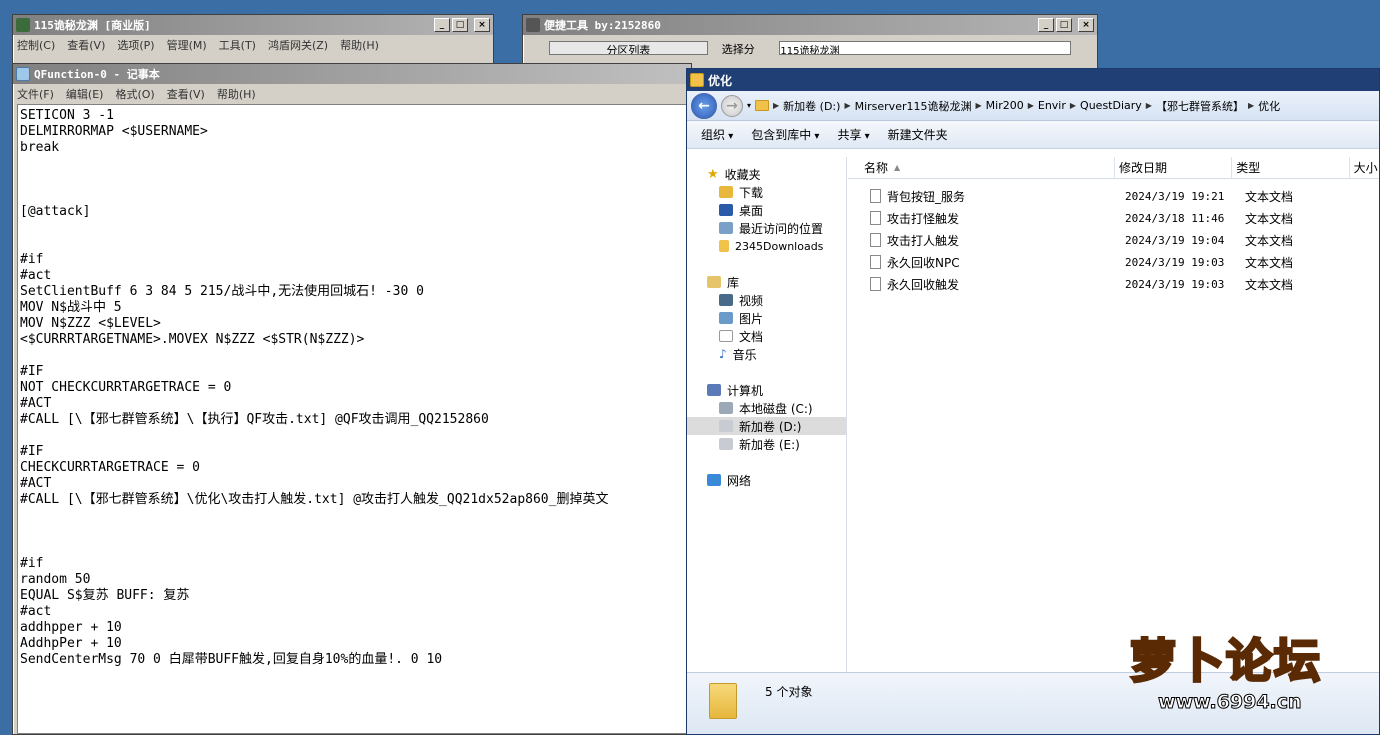  What do you see at coordinates (766, 228) in the screenshot?
I see `nav-recent: 最近访问的位置` at bounding box center [766, 228].